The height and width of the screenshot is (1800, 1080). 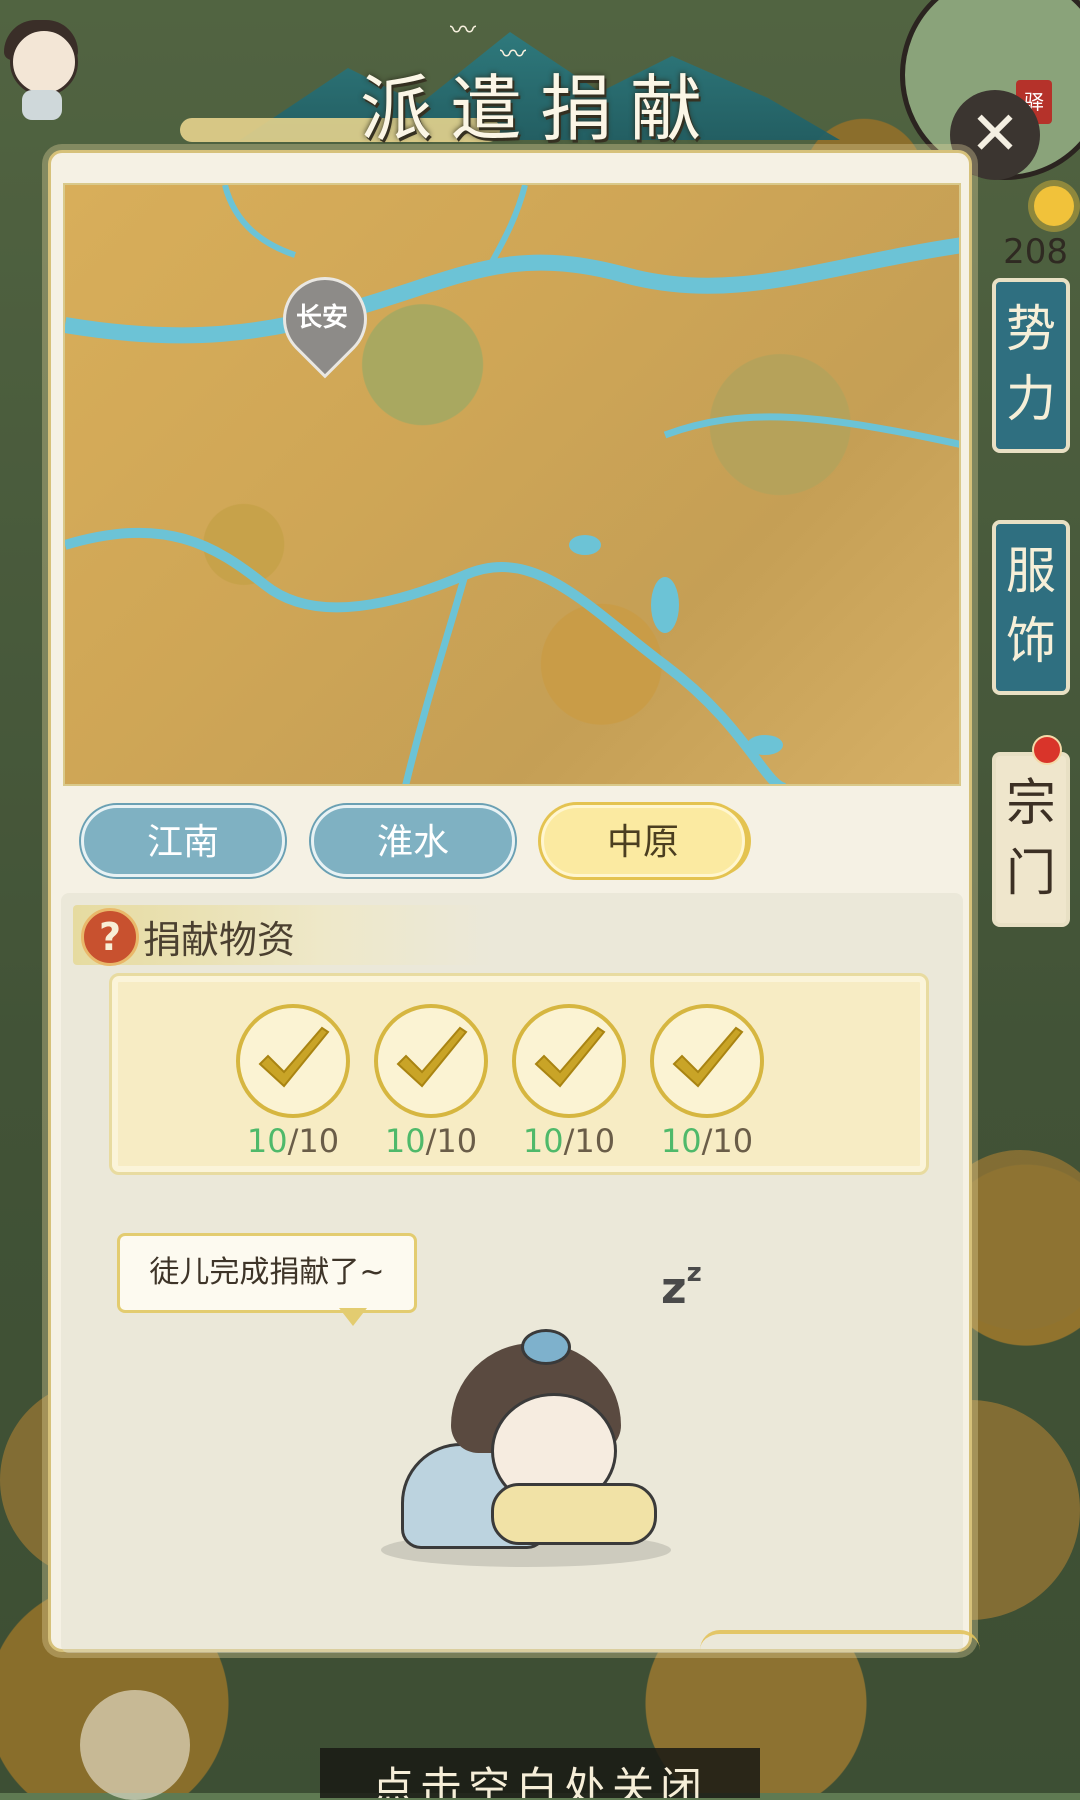 What do you see at coordinates (840, 1652) in the screenshot?
I see `gold-swirl-decoration` at bounding box center [840, 1652].